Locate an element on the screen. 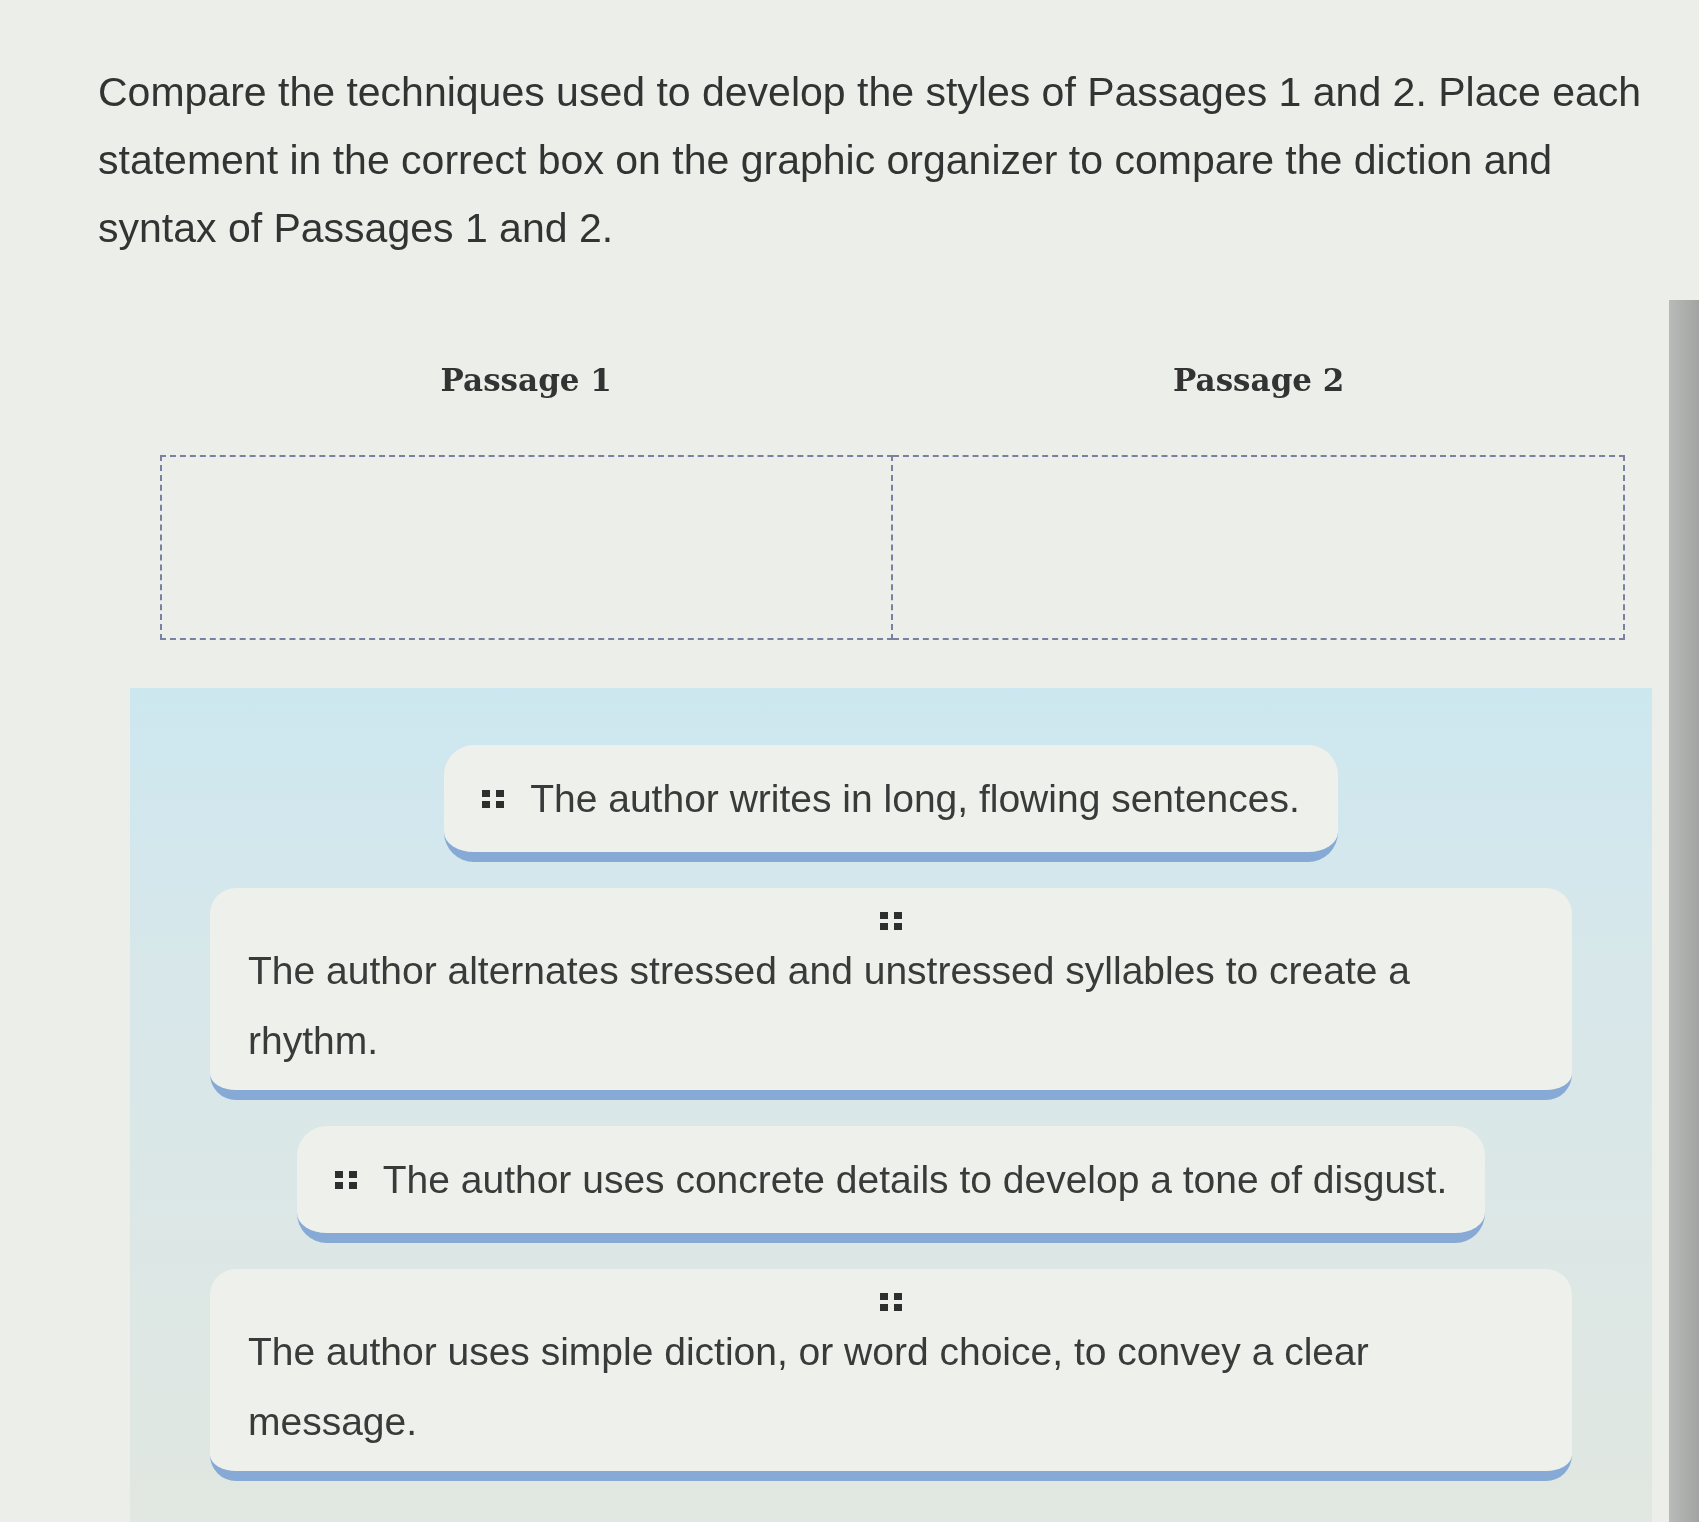  scrollbar is located at coordinates (1684, 911).